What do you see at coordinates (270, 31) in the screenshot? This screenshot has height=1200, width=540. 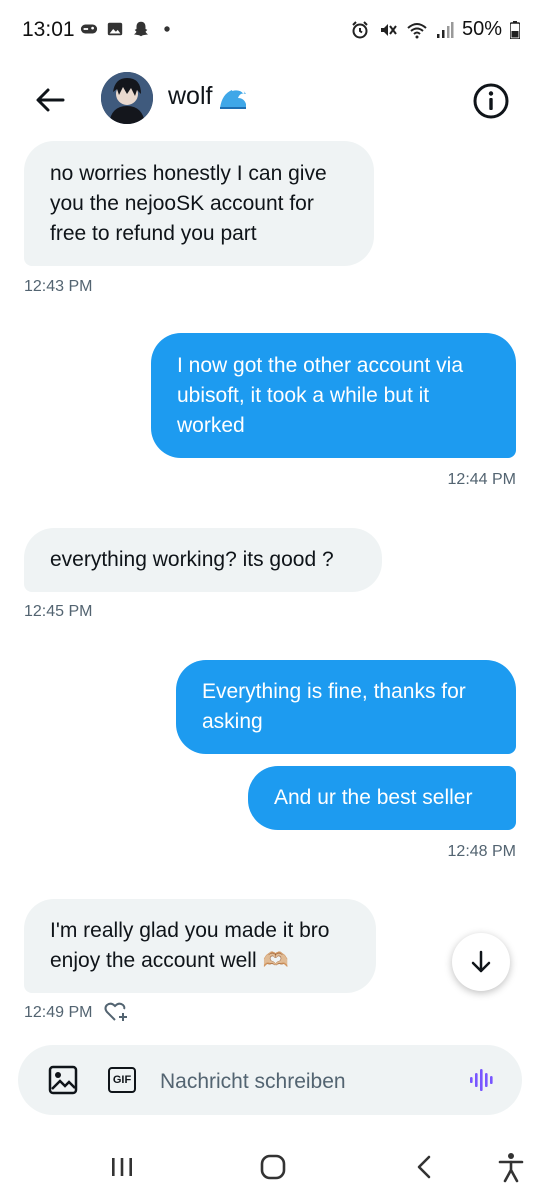 I see `status-bar: 13:01 50%` at bounding box center [270, 31].